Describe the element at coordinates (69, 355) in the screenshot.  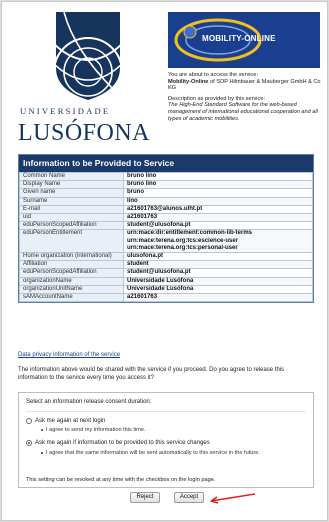
I see `privacy-info-link: Data privacy information of the service` at that location.